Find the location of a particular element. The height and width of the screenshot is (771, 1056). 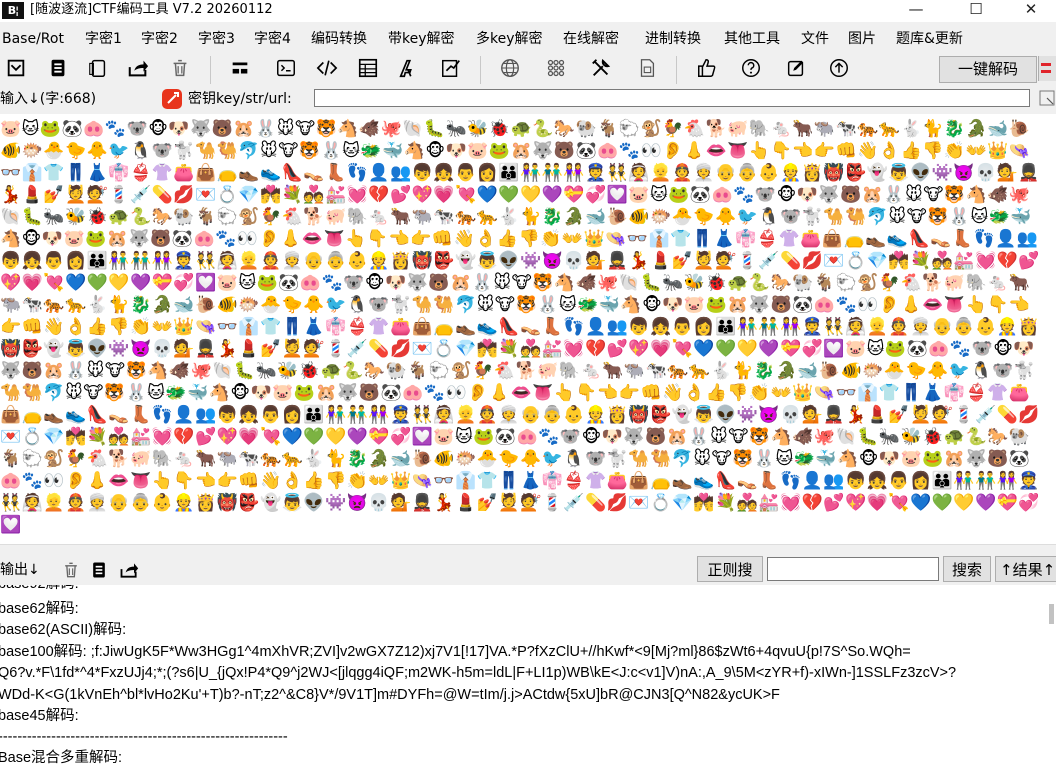

document-icon is located at coordinates (647, 68).